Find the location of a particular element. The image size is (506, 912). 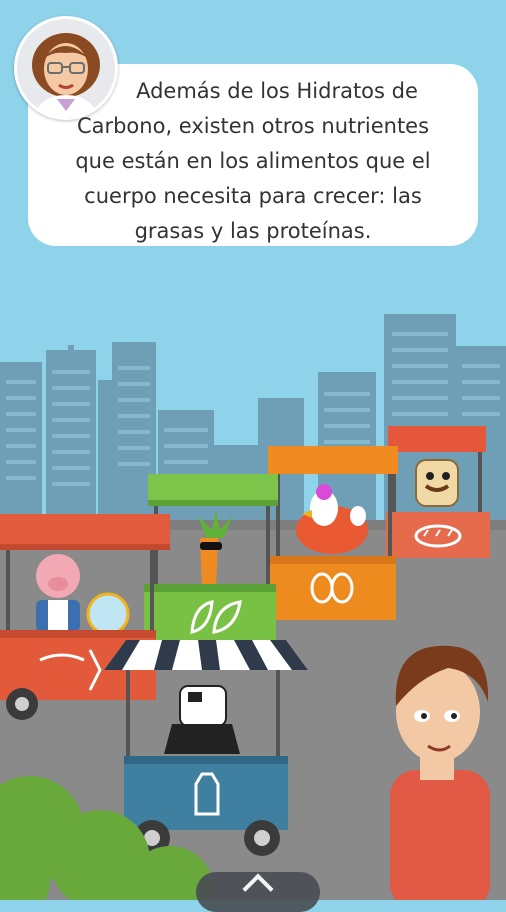

teacher-portrait is located at coordinates (66, 68).